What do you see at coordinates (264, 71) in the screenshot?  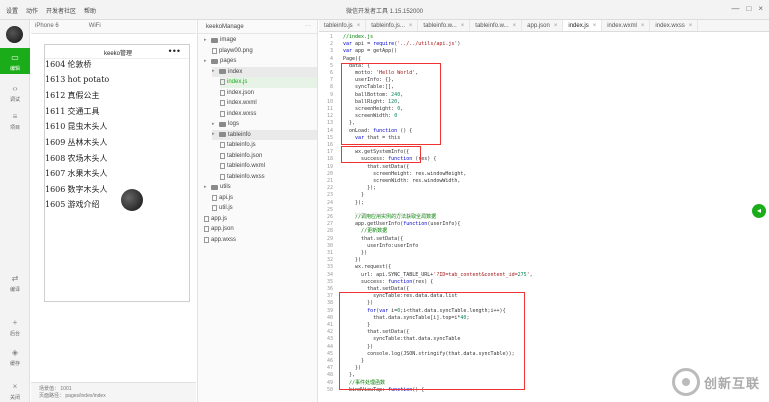 I see `tree-folder: ▸ index` at bounding box center [264, 71].